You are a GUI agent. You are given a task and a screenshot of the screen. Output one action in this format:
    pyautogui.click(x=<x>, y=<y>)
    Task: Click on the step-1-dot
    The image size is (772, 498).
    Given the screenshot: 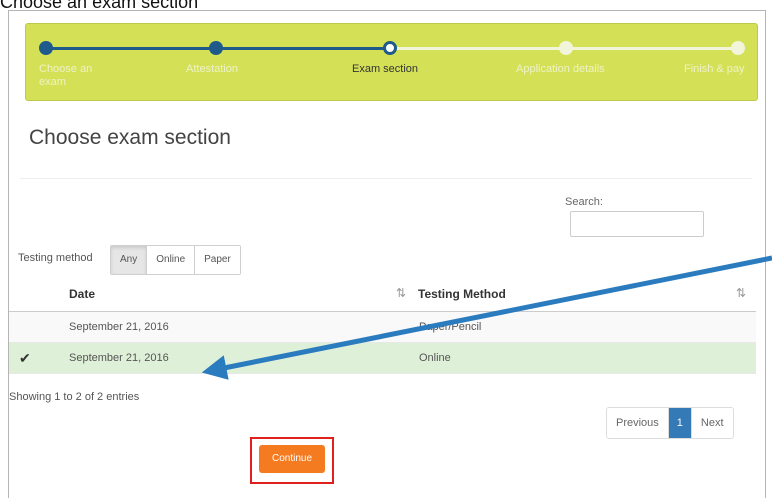 What is the action you would take?
    pyautogui.click(x=46, y=48)
    